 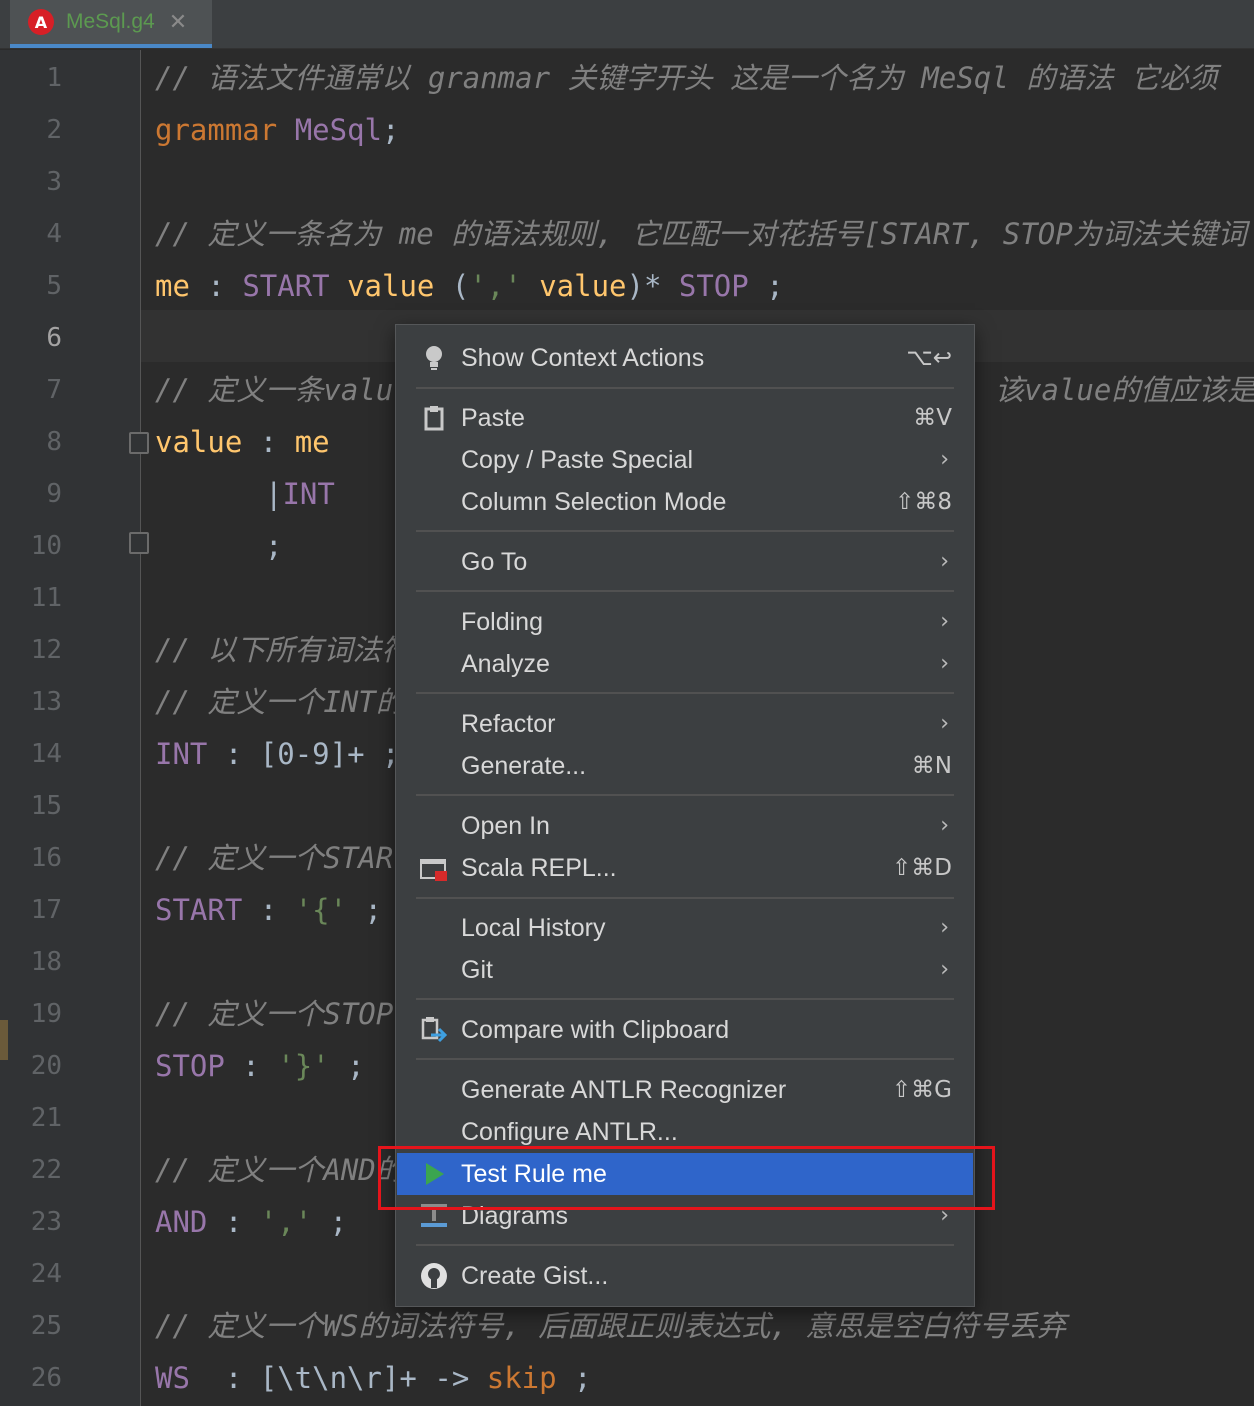 What do you see at coordinates (685, 562) in the screenshot?
I see `menu-item-go-to: Go To ›` at bounding box center [685, 562].